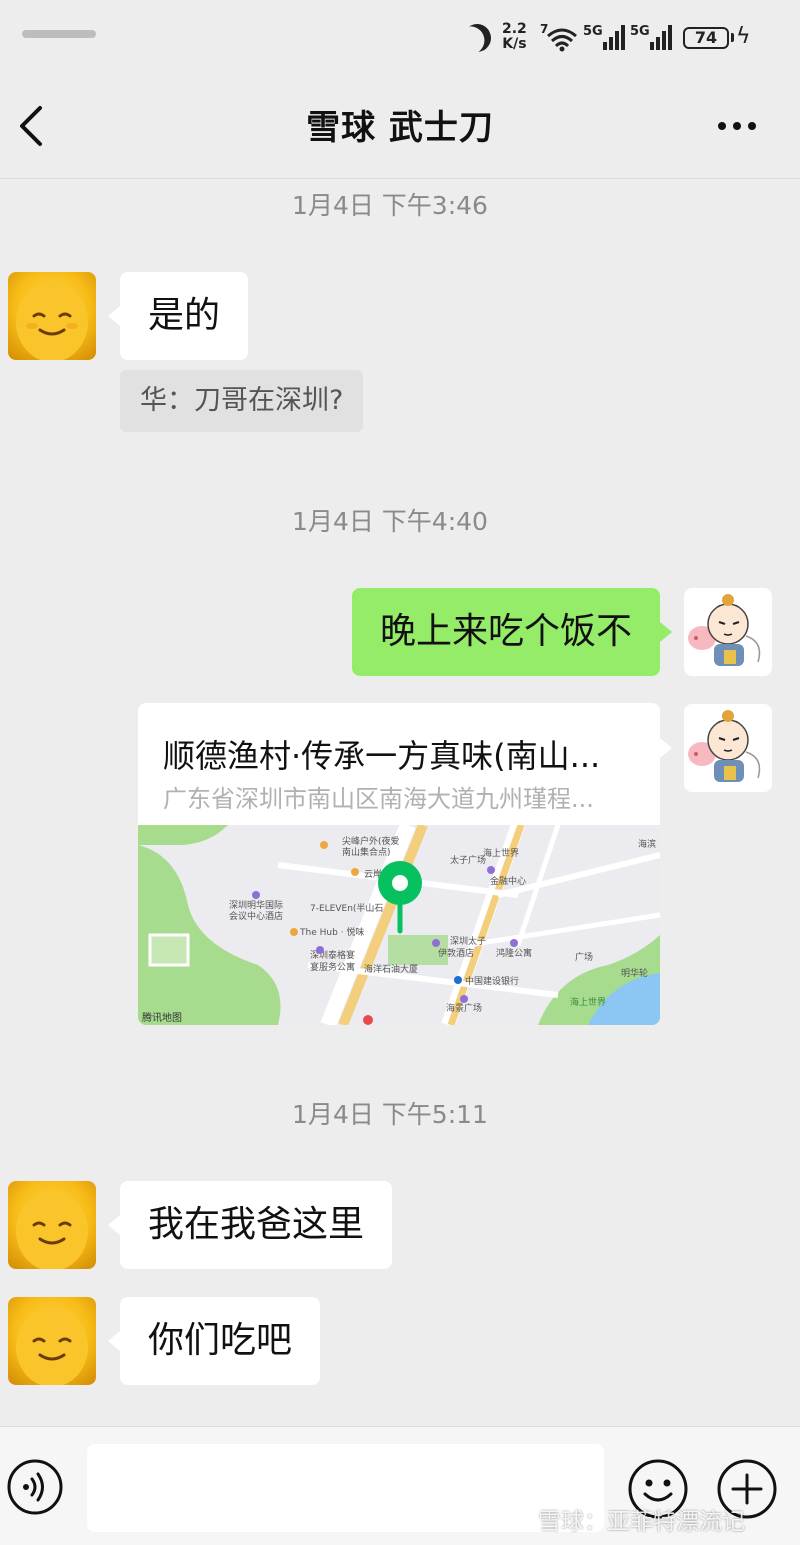 Image resolution: width=800 pixels, height=1545 pixels. What do you see at coordinates (256, 1225) in the screenshot?
I see `message-bubble: 我在我爸这里` at bounding box center [256, 1225].